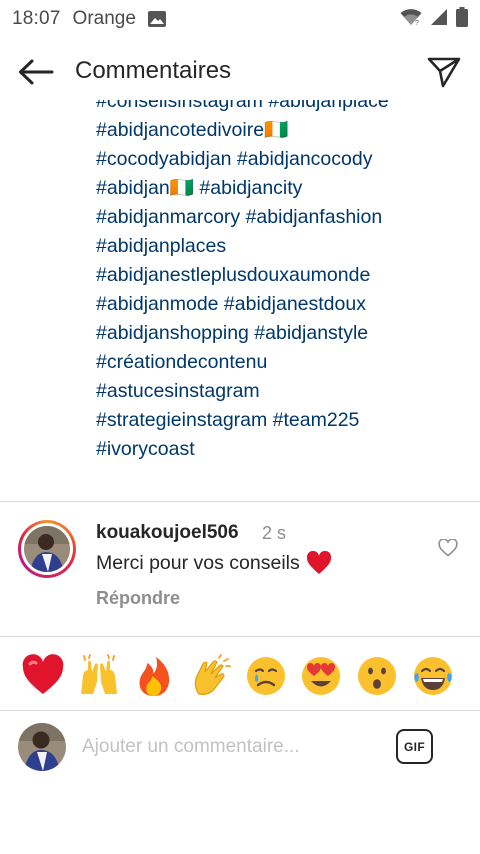  Describe the element at coordinates (281, 217) in the screenshot. I see `caption-line: #abidjanmarcory #abidjanfashion` at that location.